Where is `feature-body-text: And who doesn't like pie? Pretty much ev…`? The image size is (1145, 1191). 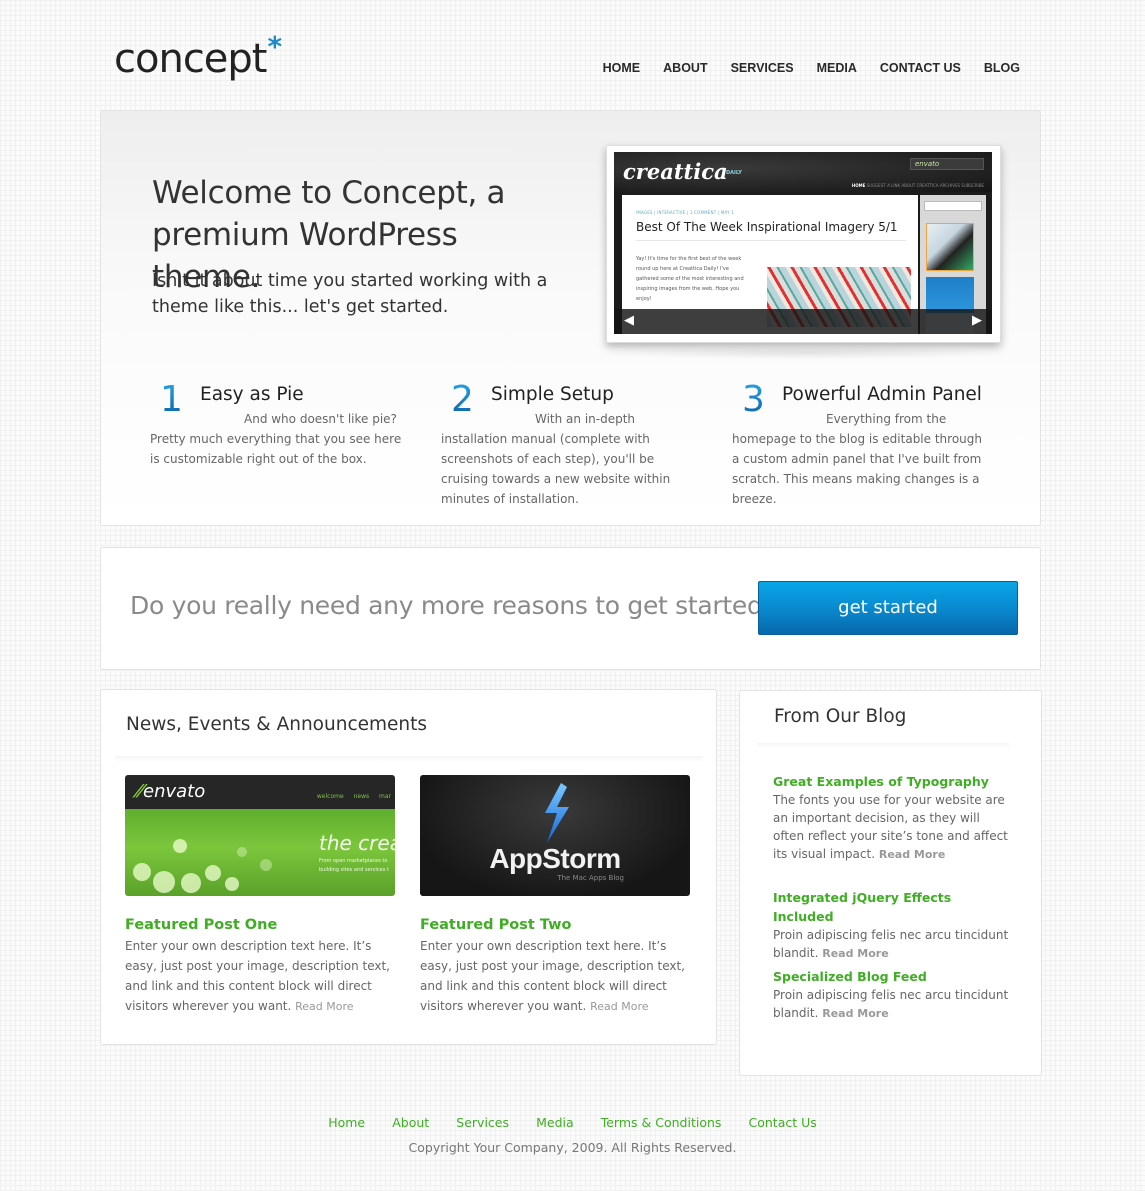
feature-body-text: And who doesn't like pie? Pretty much ev… is located at coordinates (276, 439).